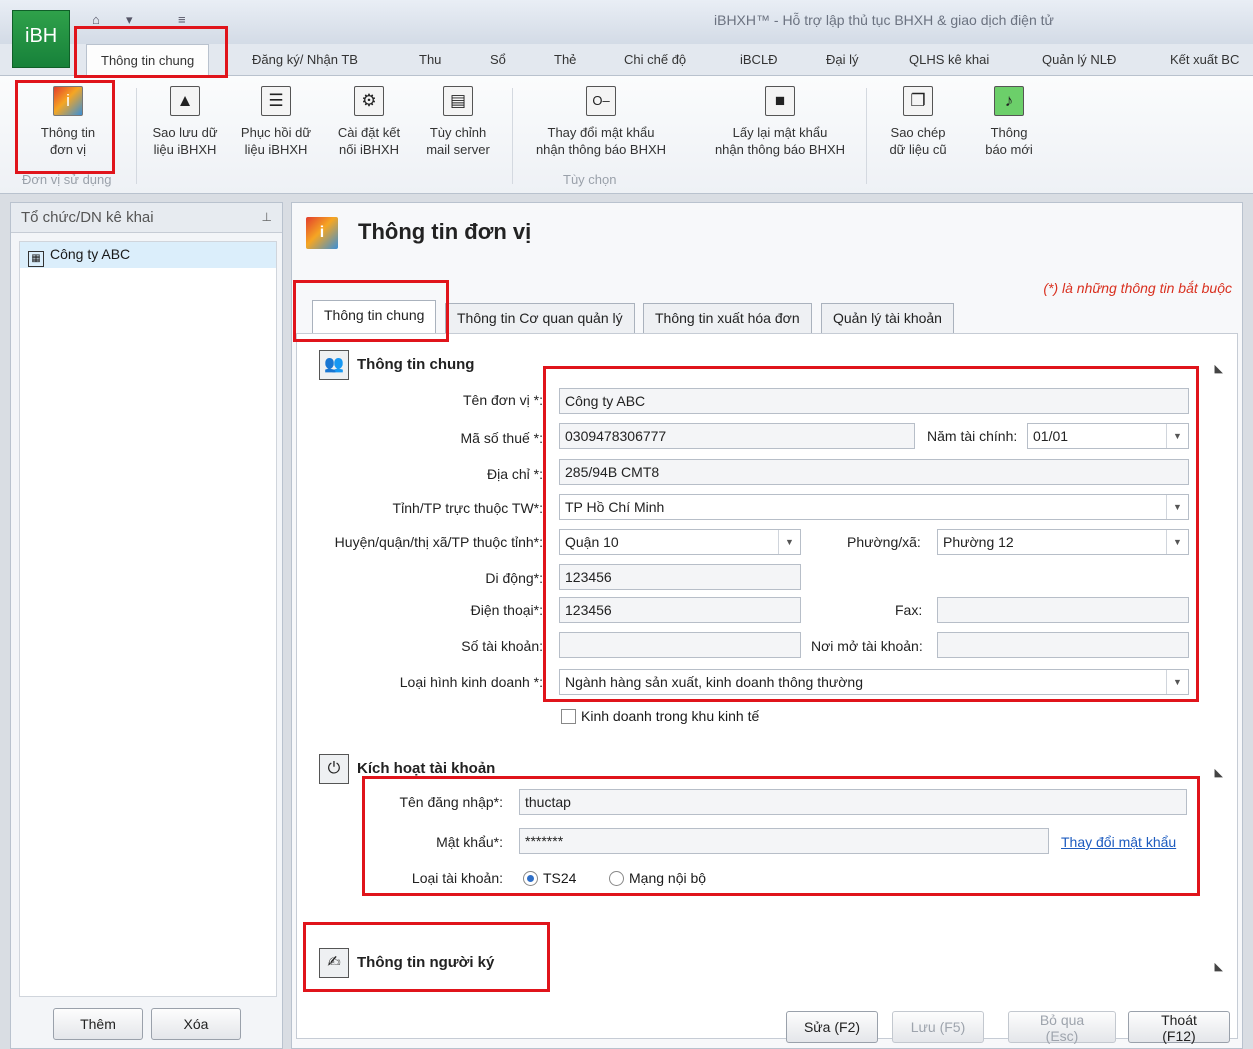 The image size is (1253, 1049). What do you see at coordinates (680, 577) in the screenshot?
I see `mobile-input: 123456` at bounding box center [680, 577].